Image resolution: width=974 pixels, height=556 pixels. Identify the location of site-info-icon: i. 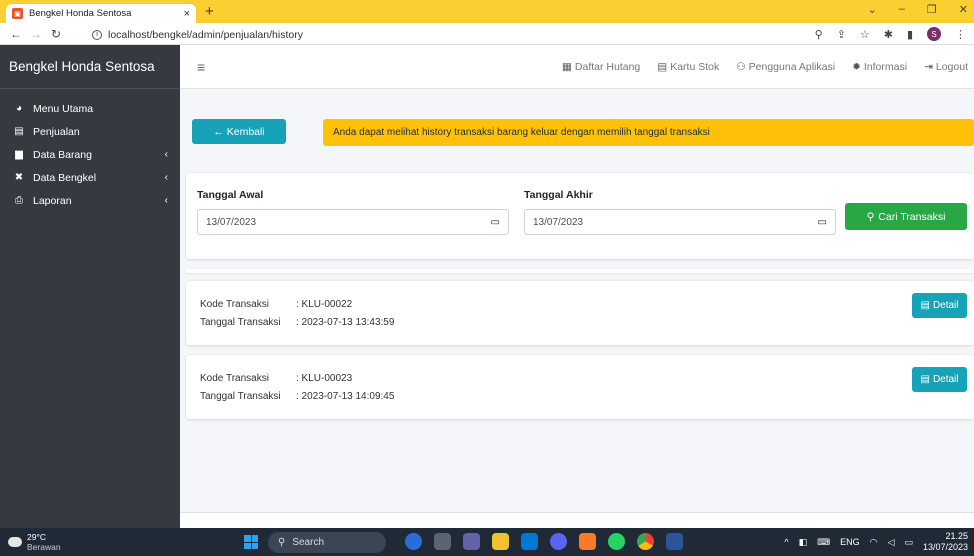
(97, 34).